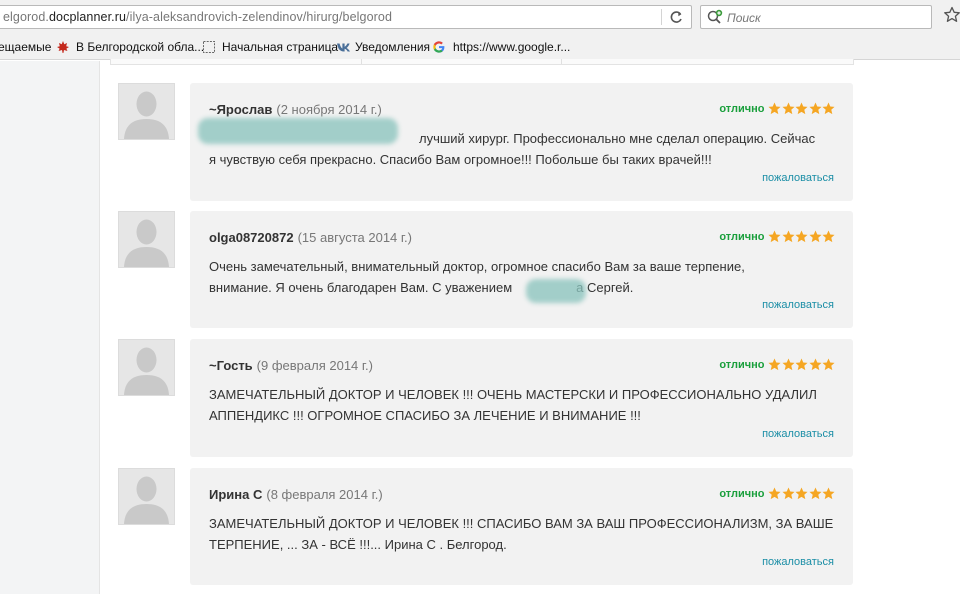 This screenshot has width=960, height=594. What do you see at coordinates (209, 47) in the screenshot?
I see `page-icon` at bounding box center [209, 47].